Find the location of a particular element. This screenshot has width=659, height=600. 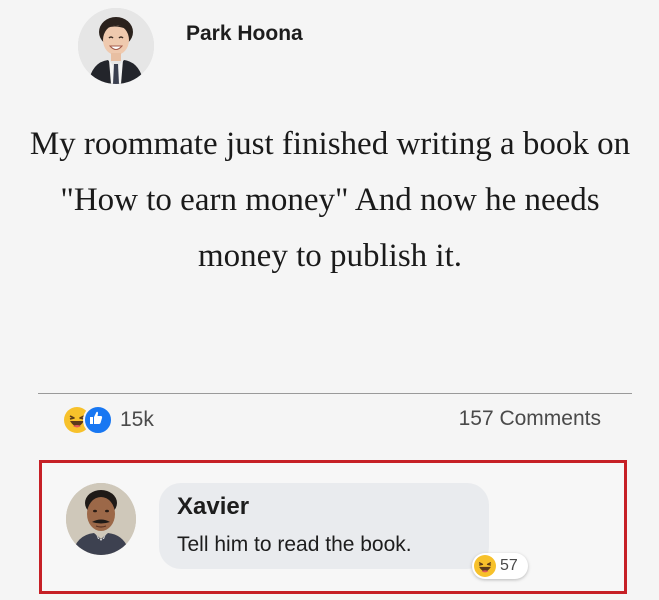

post-reactions: 15k is located at coordinates (108, 420).